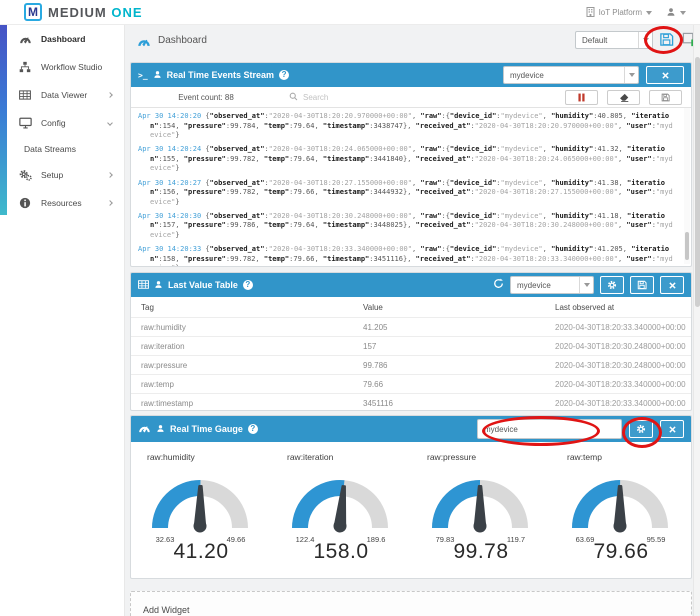 The width and height of the screenshot is (700, 616). What do you see at coordinates (665, 75) in the screenshot?
I see `close-stream-button` at bounding box center [665, 75].